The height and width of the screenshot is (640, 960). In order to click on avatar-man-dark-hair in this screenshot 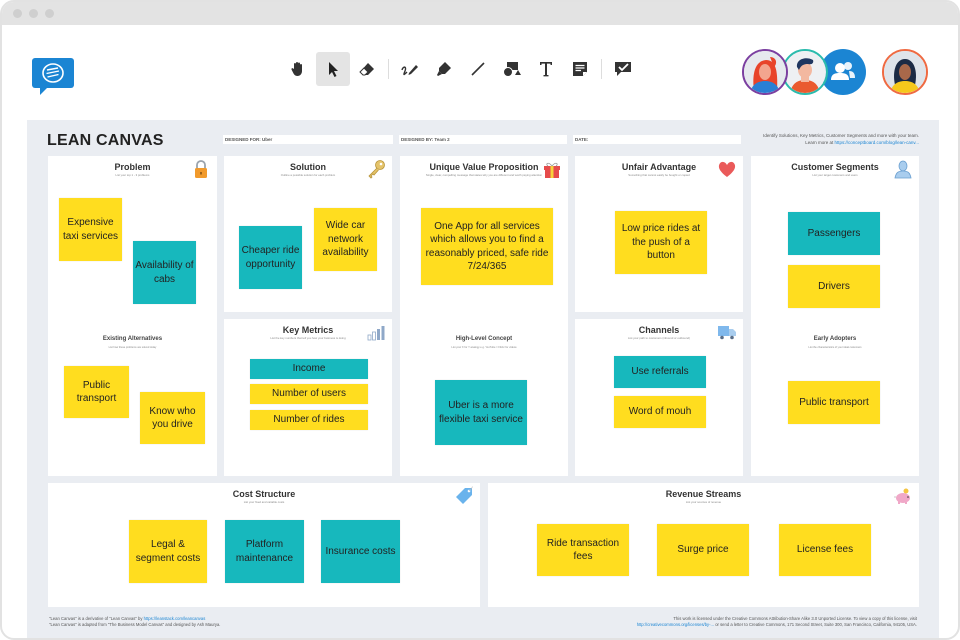, I will do `click(805, 72)`.